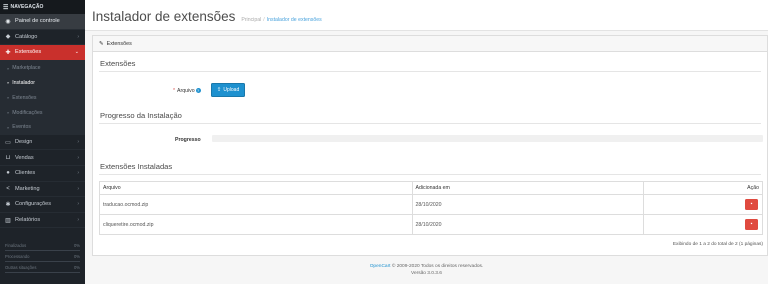 Image resolution: width=768 pixels, height=284 pixels. What do you see at coordinates (76, 52) in the screenshot?
I see `chevron-down-icon: ⌄` at bounding box center [76, 52].